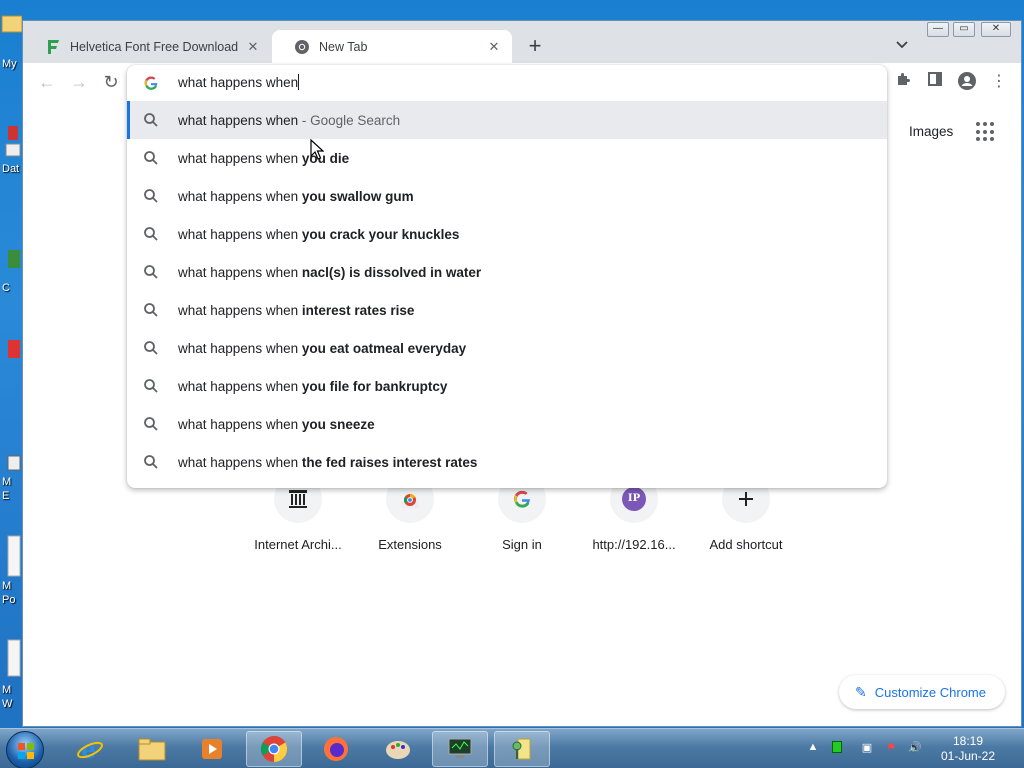 Image resolution: width=1024 pixels, height=768 pixels. I want to click on suggestion-item: what happens when interest rates rise, so click(507, 310).